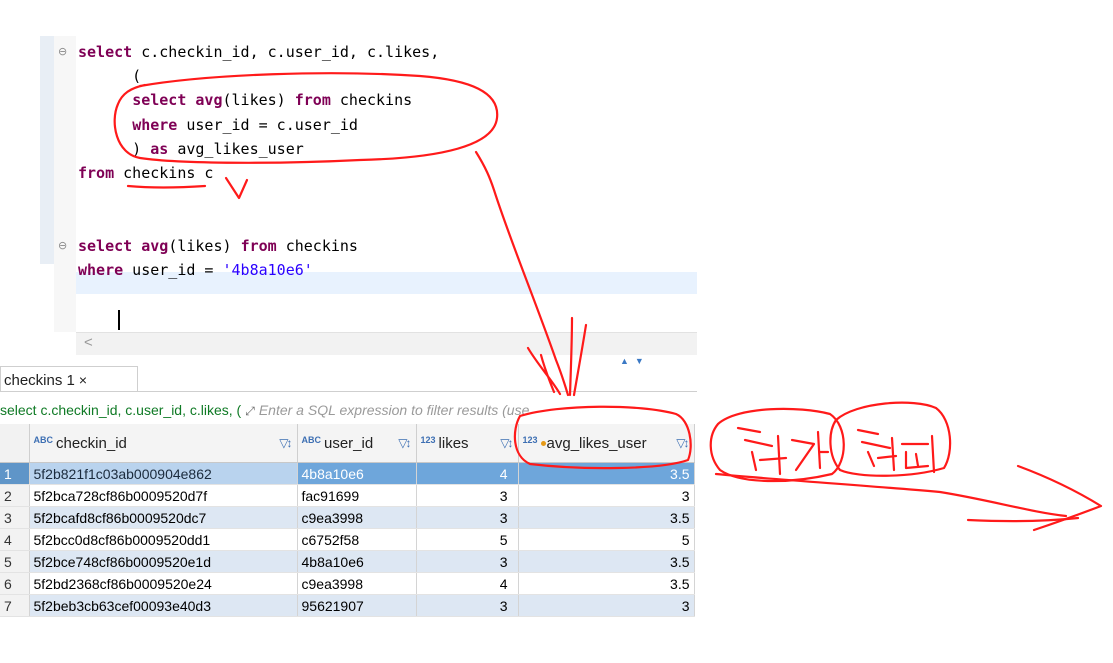 The width and height of the screenshot is (1113, 663). What do you see at coordinates (166, 186) in the screenshot?
I see `from-underline` at bounding box center [166, 186].